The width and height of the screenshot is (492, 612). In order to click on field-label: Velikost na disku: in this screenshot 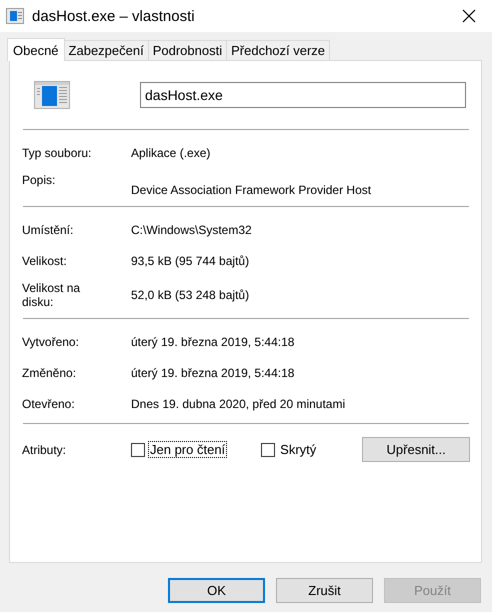, I will do `click(52, 295)`.